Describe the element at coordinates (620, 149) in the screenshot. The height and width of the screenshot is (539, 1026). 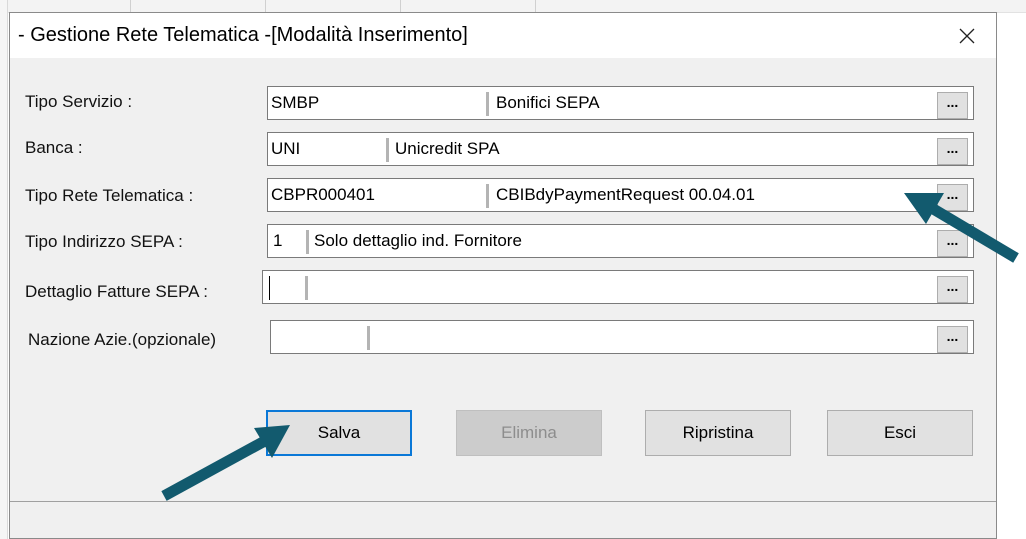
I see `banca-field: UNI Unicredit SPA` at that location.